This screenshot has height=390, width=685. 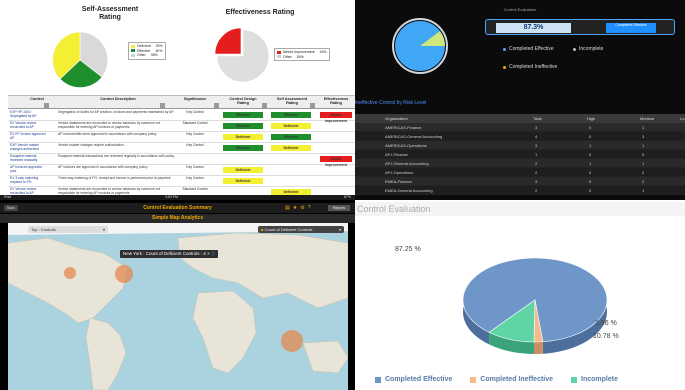 What do you see at coordinates (228, 41) in the screenshot?
I see `eff-slice-needs-improvement` at bounding box center [228, 41].